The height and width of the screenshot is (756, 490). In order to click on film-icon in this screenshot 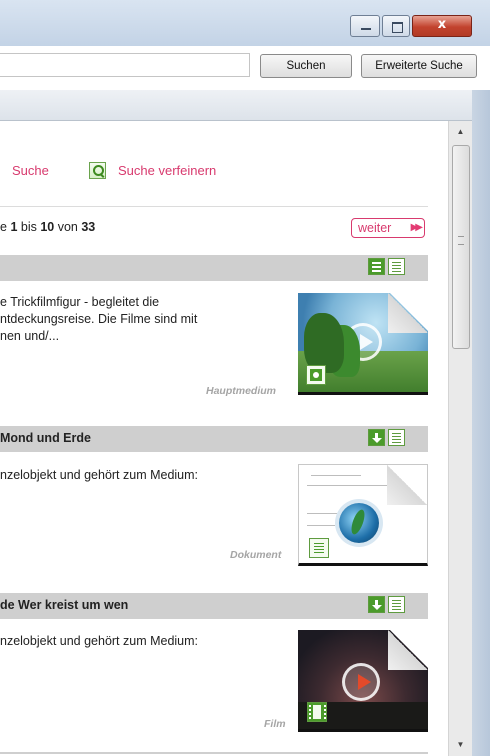, I will do `click(317, 712)`.